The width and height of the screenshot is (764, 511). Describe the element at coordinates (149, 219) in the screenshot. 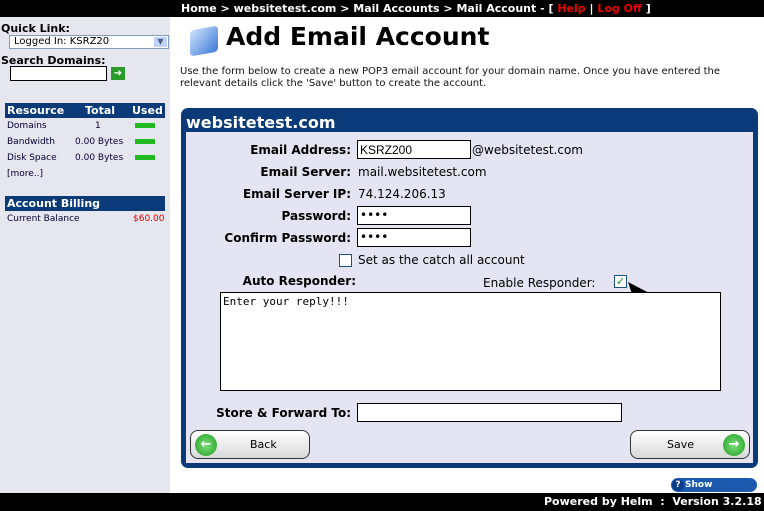

I see `balance-value: $60.00` at that location.